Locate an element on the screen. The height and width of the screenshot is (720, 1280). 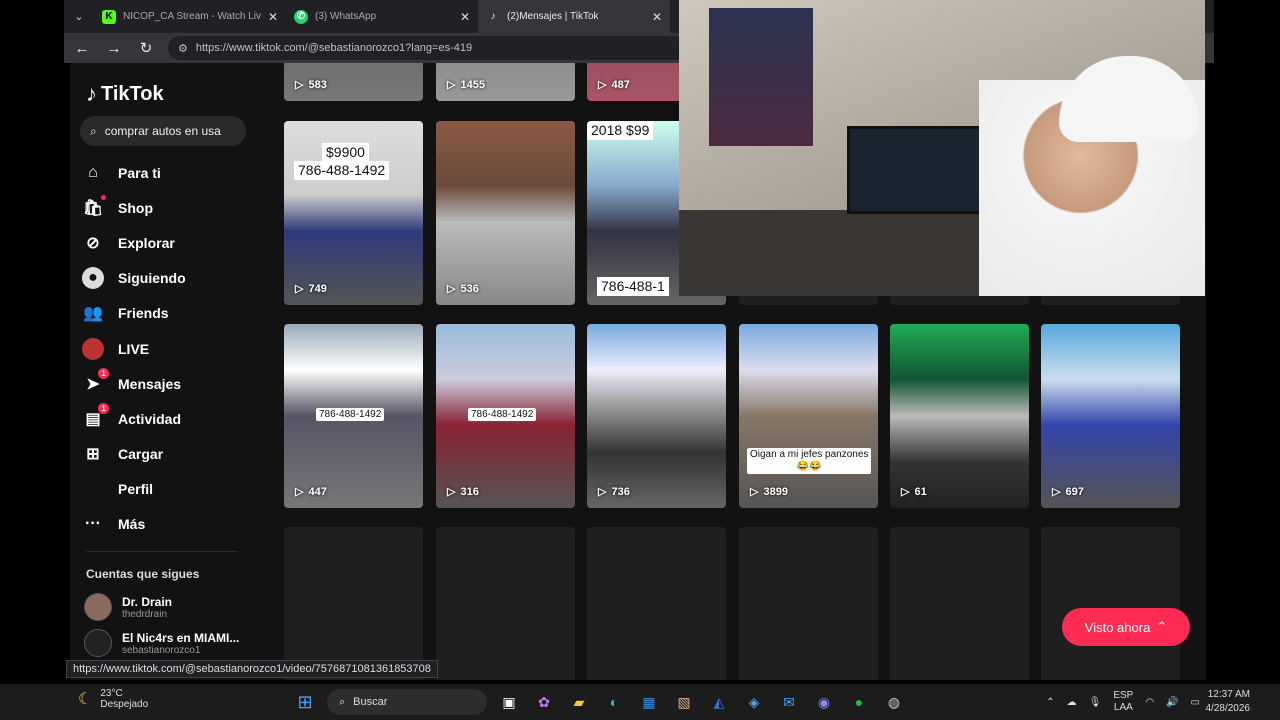
sidebar-item-friends: 👥 Friends is located at coordinates (167, 313).